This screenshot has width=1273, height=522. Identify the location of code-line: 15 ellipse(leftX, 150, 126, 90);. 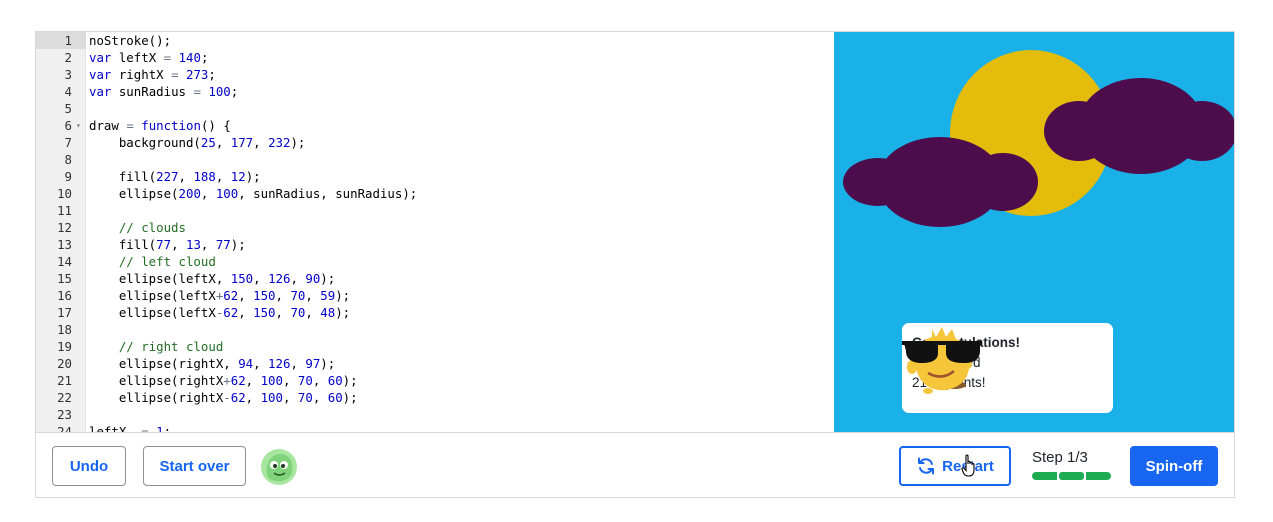
(435, 278).